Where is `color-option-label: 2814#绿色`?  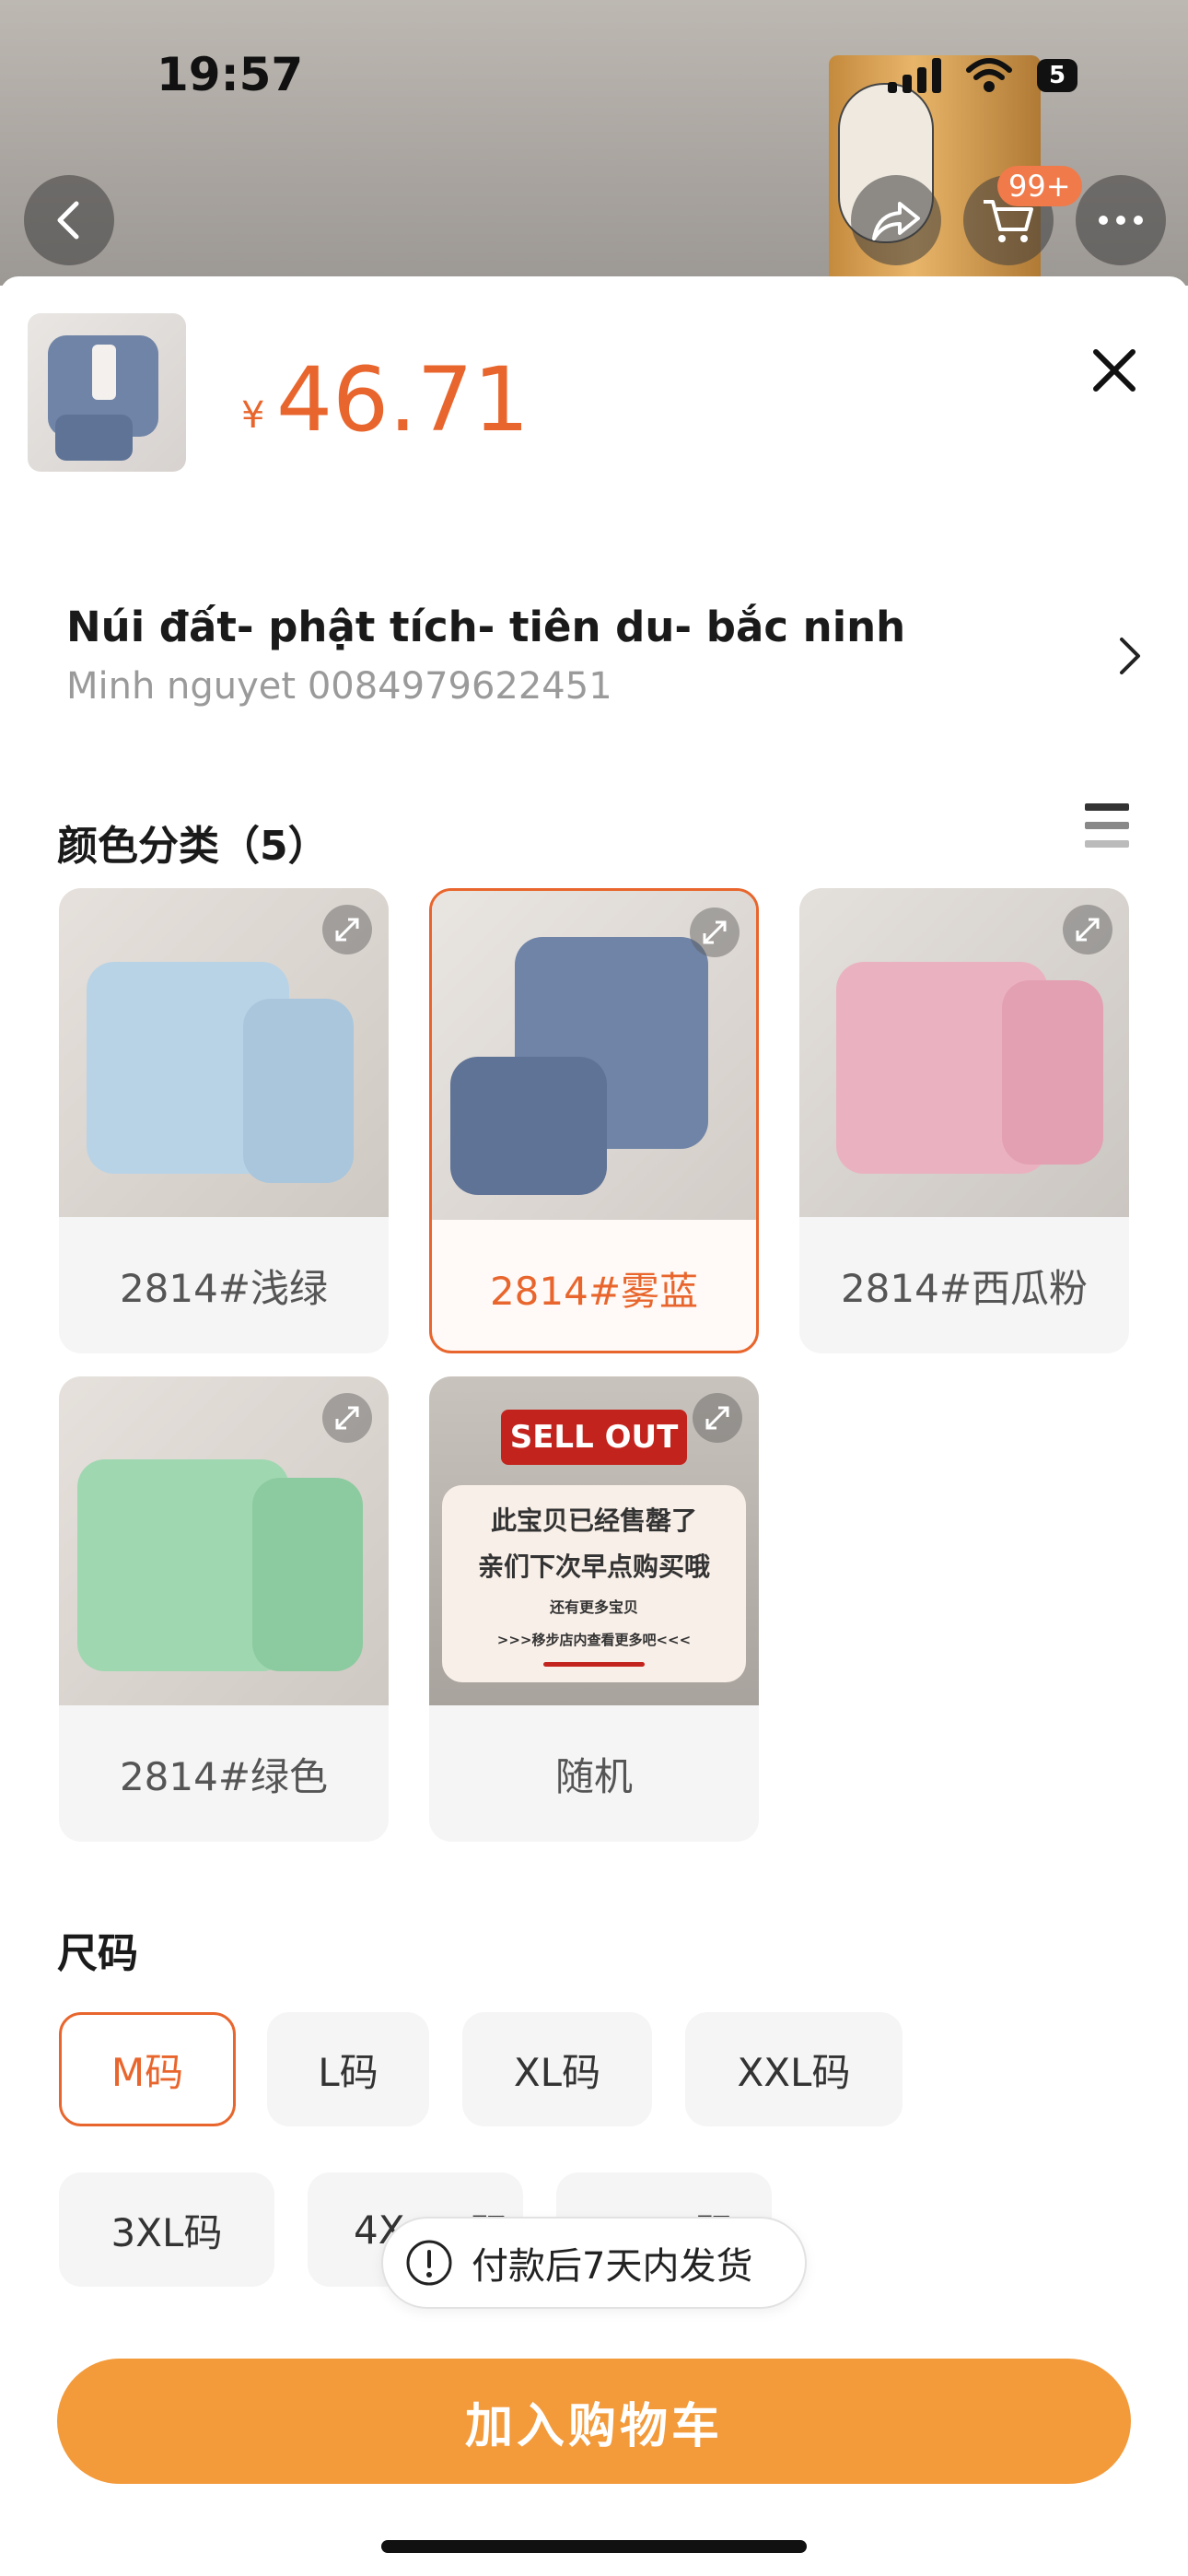
color-option-label: 2814#绿色 is located at coordinates (224, 1776).